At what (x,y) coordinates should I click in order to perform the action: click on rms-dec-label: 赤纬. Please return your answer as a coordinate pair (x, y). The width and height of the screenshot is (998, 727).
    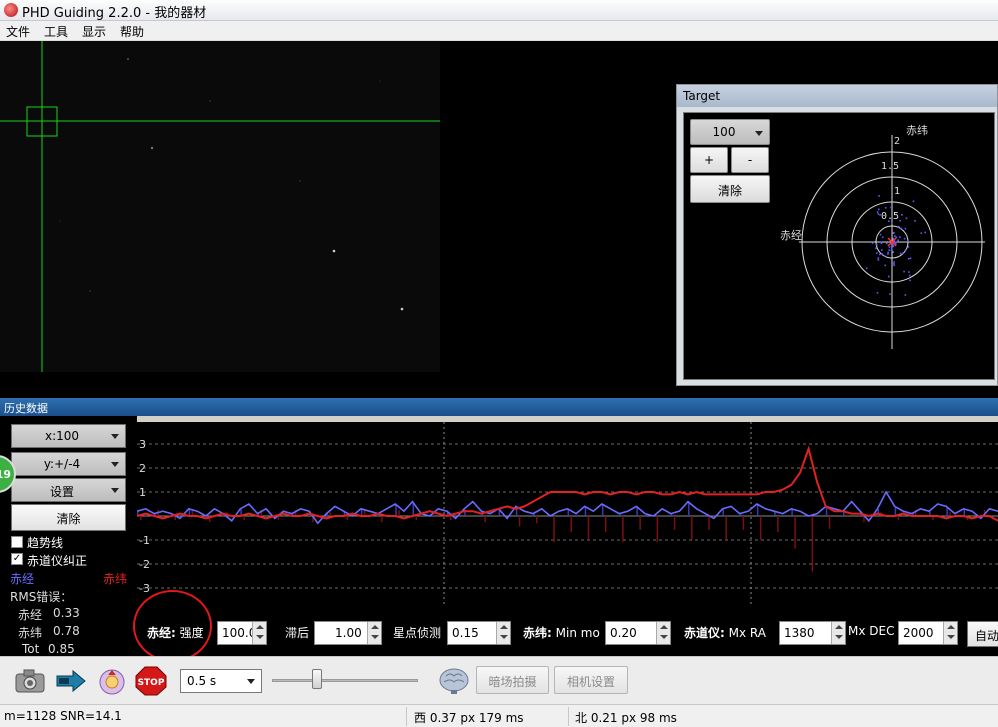
    Looking at the image, I should click on (30, 633).